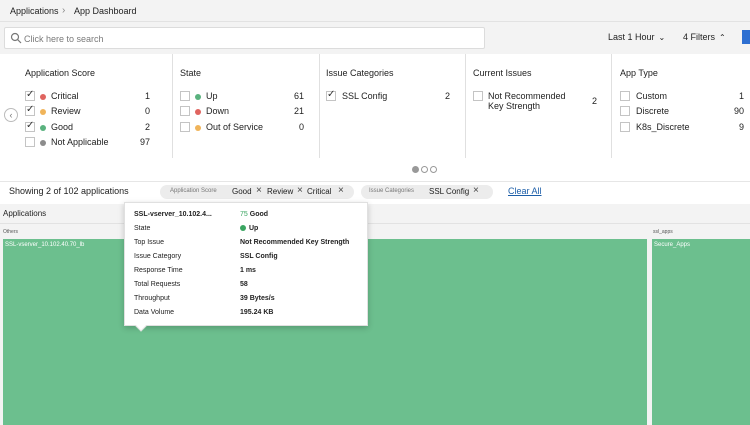 Image resolution: width=750 pixels, height=425 pixels. I want to click on filter-option-discrete: Discrete 90, so click(683, 112).